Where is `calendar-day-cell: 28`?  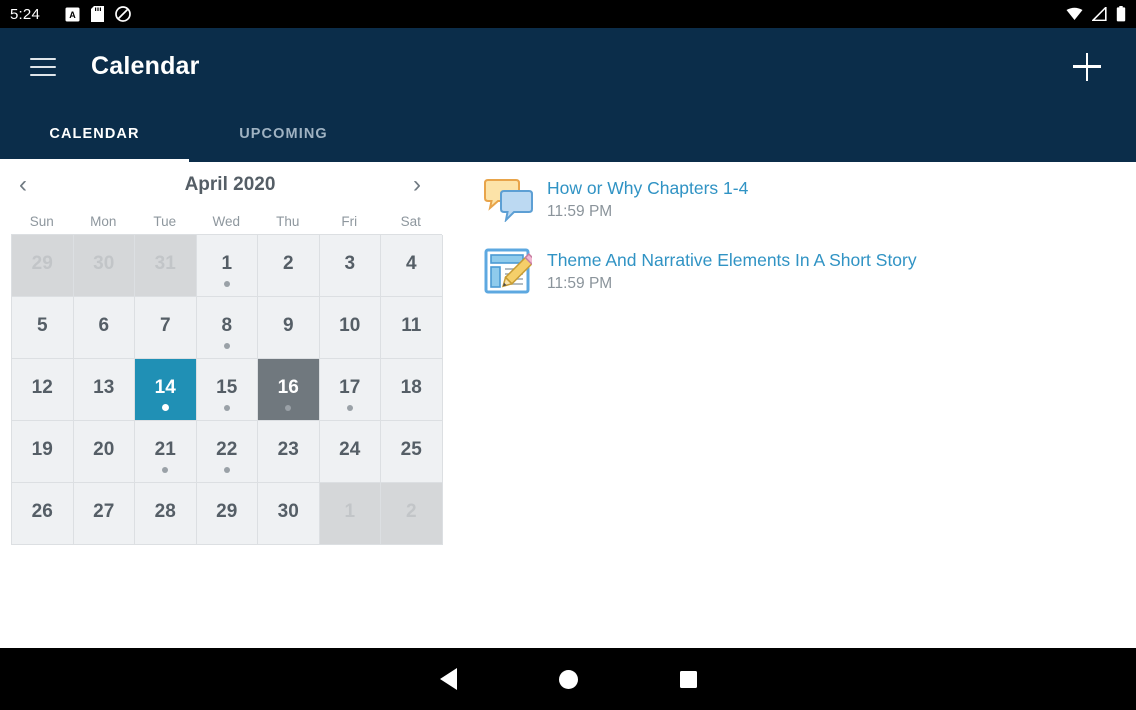
calendar-day-cell: 28 is located at coordinates (166, 514).